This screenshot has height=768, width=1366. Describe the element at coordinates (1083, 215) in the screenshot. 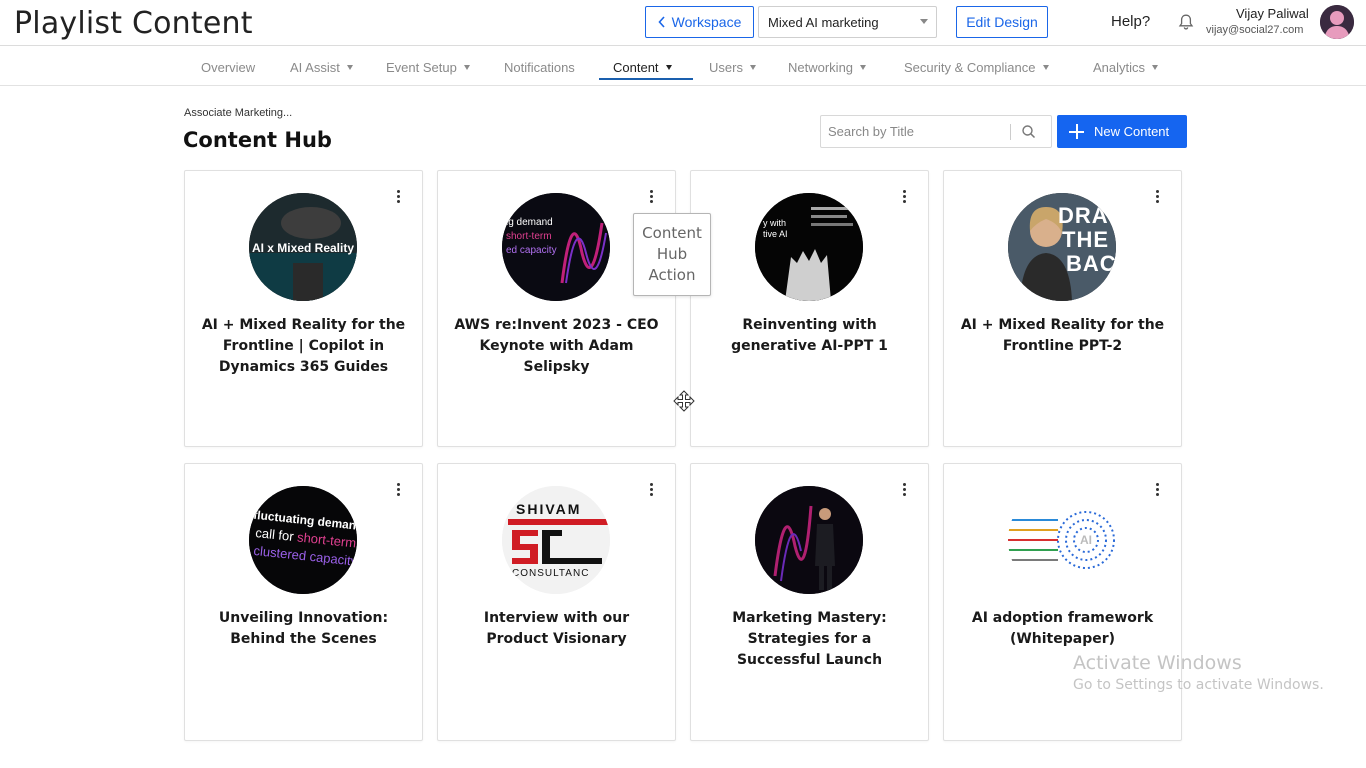

I see `svg-text: DRA` at that location.